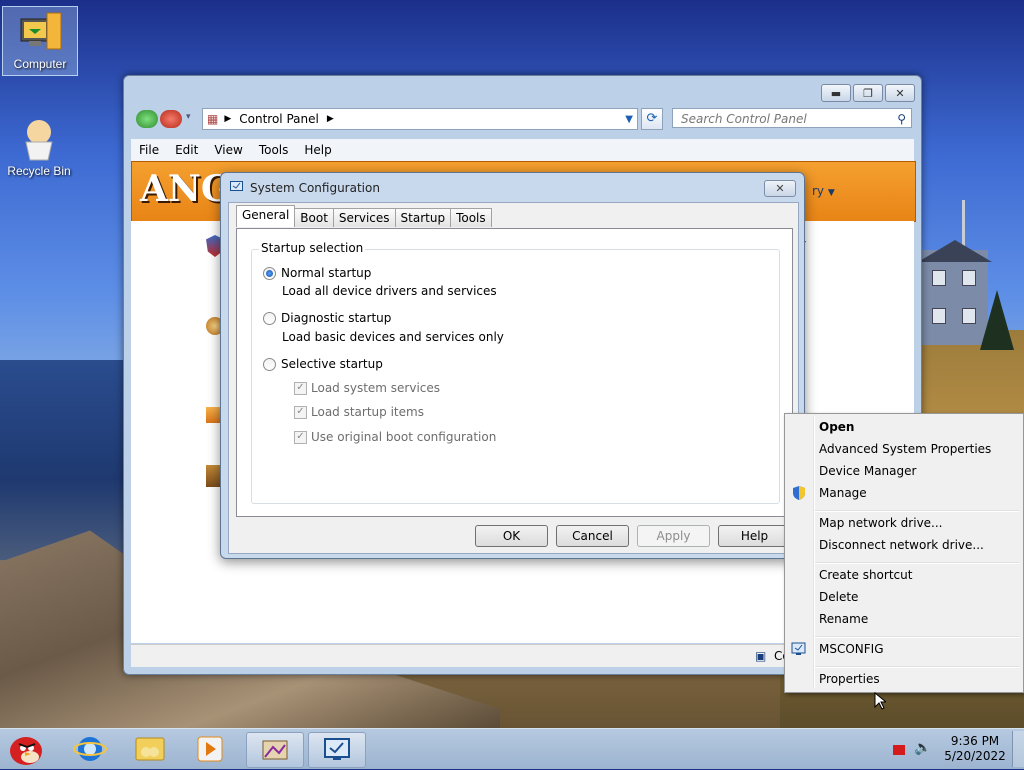  Describe the element at coordinates (186, 150) in the screenshot. I see `menu-edit: Edit` at that location.